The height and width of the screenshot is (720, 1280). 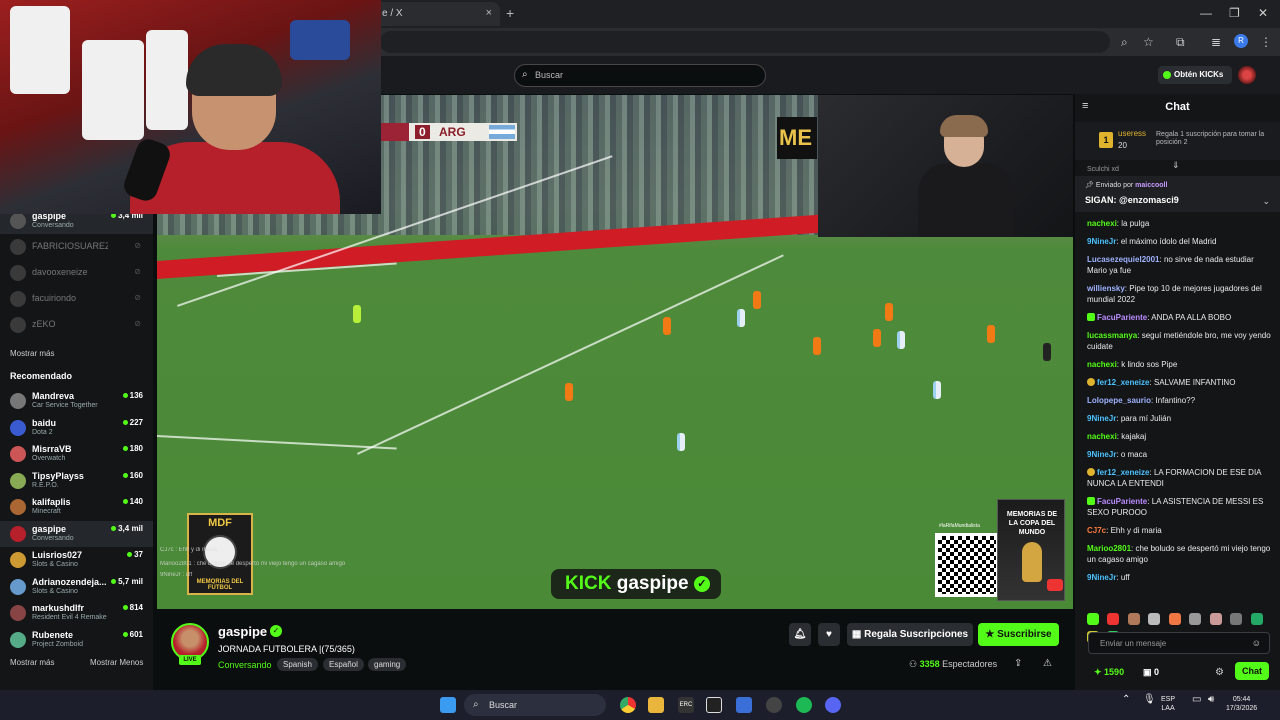 What do you see at coordinates (1126, 700) in the screenshot?
I see `tray-chevron-icon: ⌃` at bounding box center [1126, 700].